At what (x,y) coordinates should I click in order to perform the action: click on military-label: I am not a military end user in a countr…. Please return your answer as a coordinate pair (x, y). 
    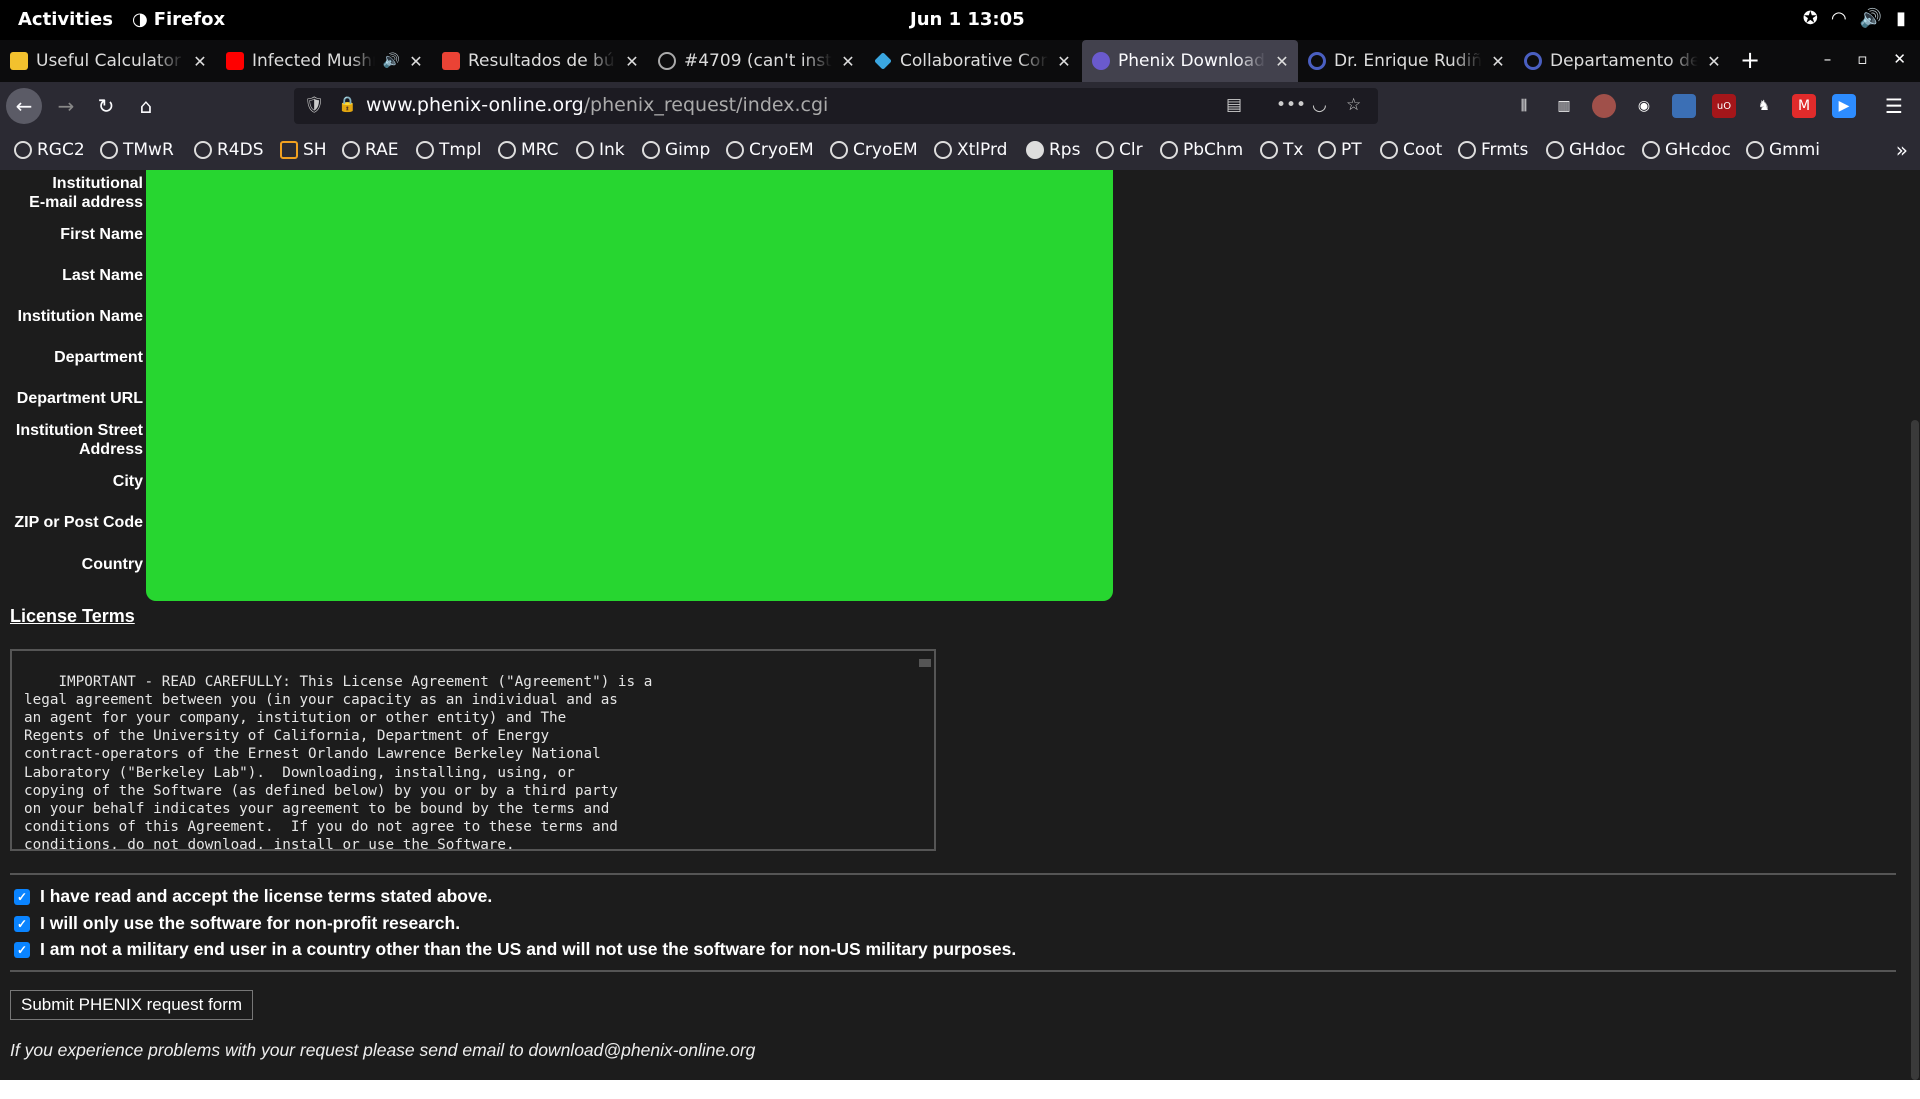
    Looking at the image, I should click on (528, 949).